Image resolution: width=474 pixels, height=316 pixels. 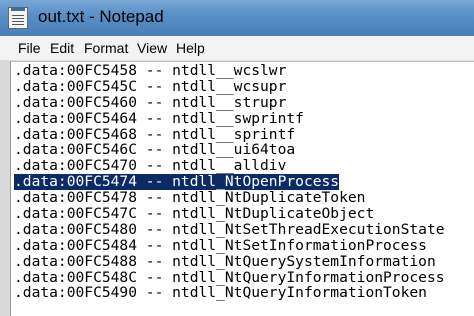 What do you see at coordinates (106, 48) in the screenshot?
I see `menu-format: Format` at bounding box center [106, 48].